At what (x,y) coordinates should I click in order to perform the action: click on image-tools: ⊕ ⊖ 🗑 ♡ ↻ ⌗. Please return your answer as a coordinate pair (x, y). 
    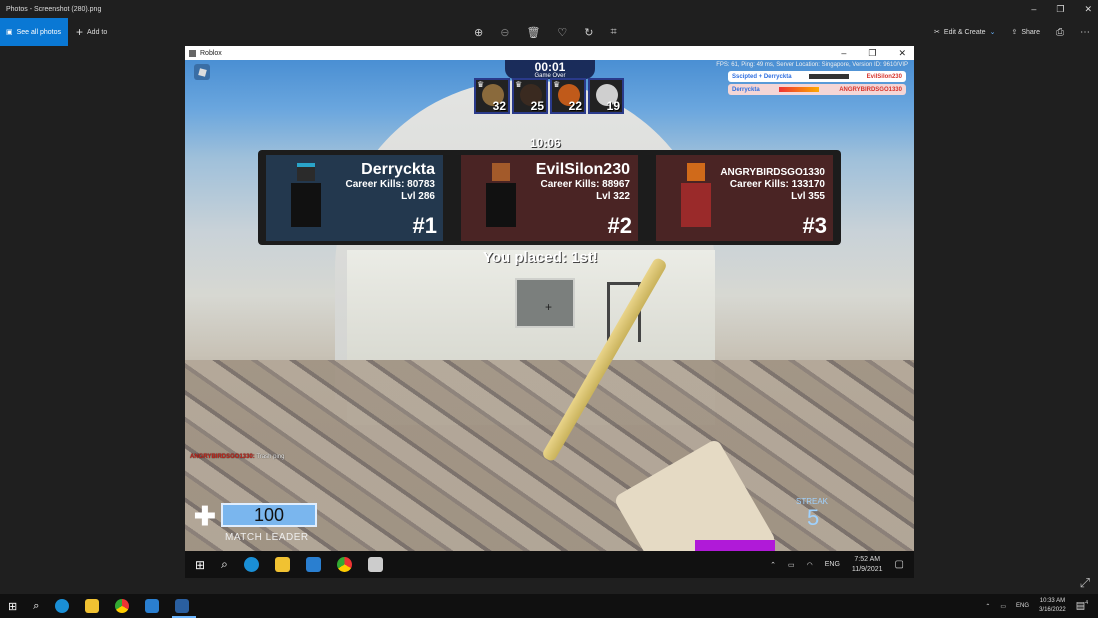
    Looking at the image, I should click on (545, 32).